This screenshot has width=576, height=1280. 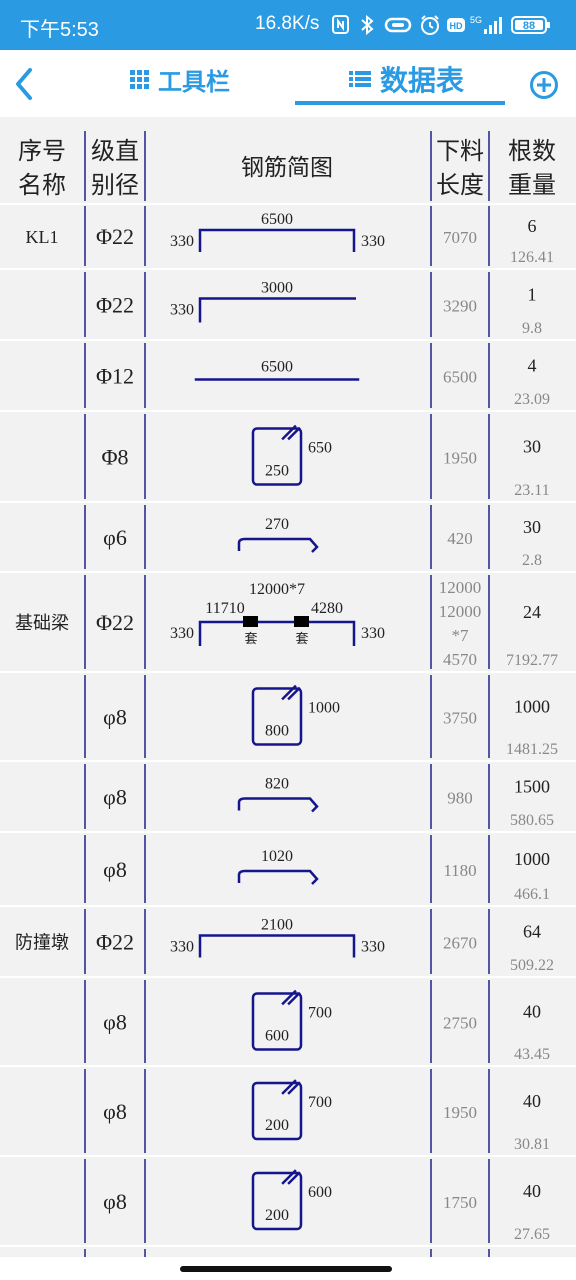 I want to click on dim-height: 700, so click(x=320, y=1013).